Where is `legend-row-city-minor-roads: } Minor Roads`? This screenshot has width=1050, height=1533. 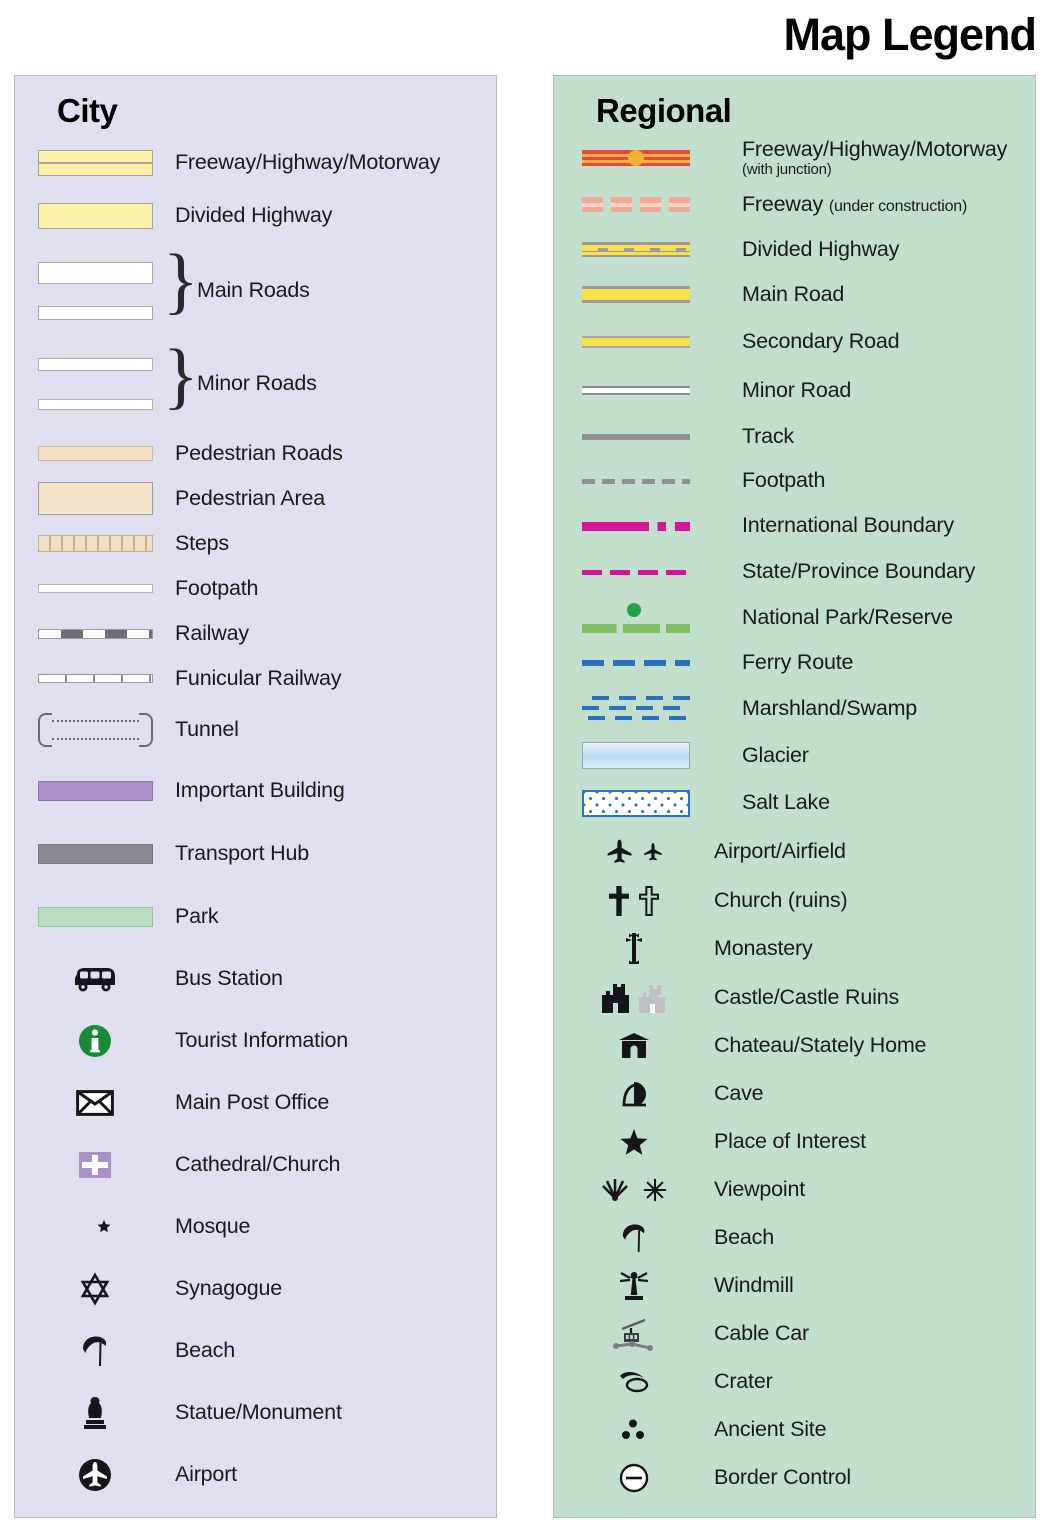 legend-row-city-minor-roads: } Minor Roads is located at coordinates (255, 384).